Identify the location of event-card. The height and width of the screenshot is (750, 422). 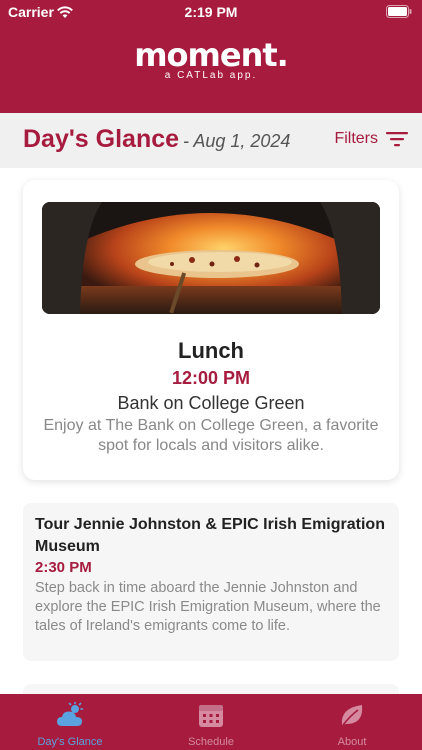
(211, 689).